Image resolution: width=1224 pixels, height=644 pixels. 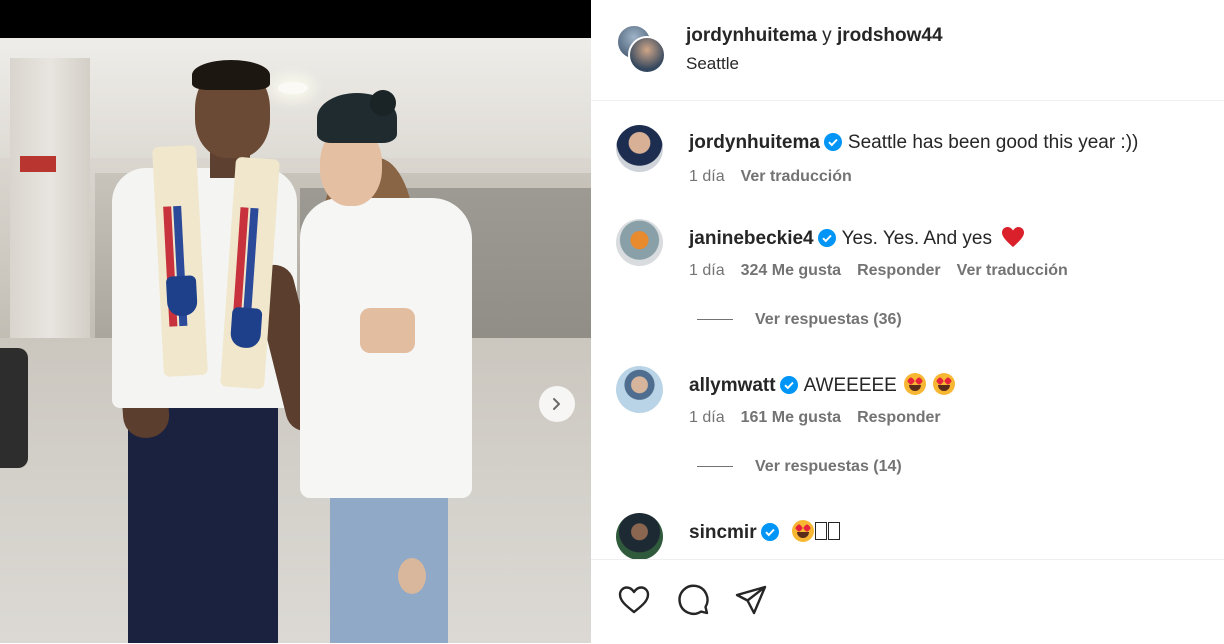 I want to click on comment-line: janinebeckie4 Yes. Yes. And yes, so click(x=857, y=238).